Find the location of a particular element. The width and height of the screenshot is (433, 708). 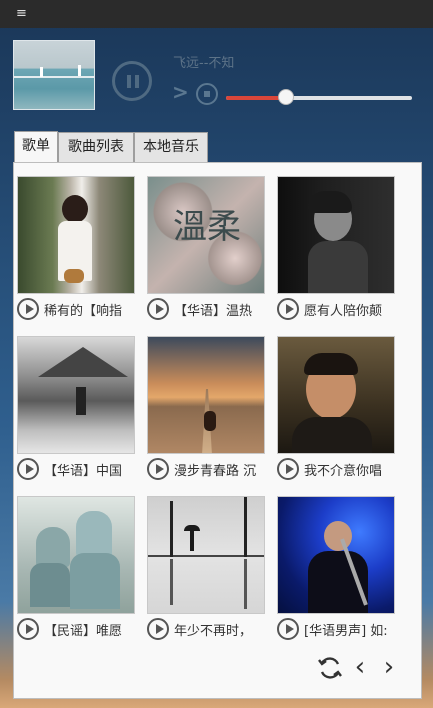

album-cover is located at coordinates (54, 75).